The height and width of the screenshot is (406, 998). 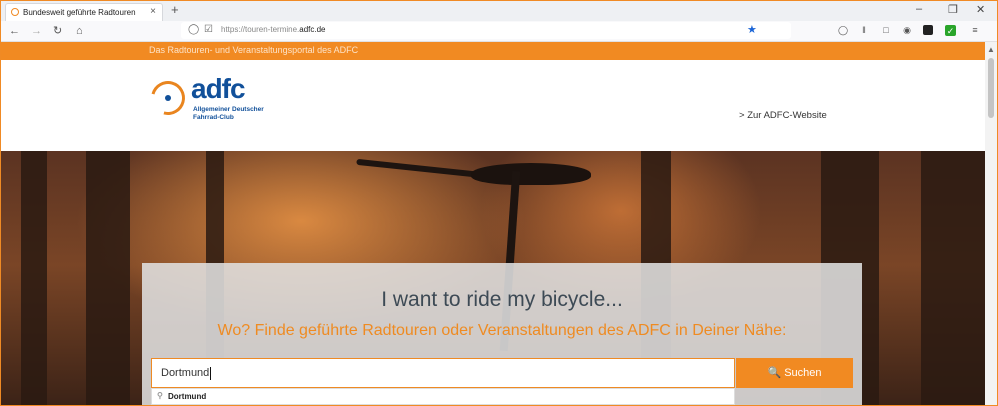 I want to click on tab-close-icon: ×, so click(x=153, y=11).